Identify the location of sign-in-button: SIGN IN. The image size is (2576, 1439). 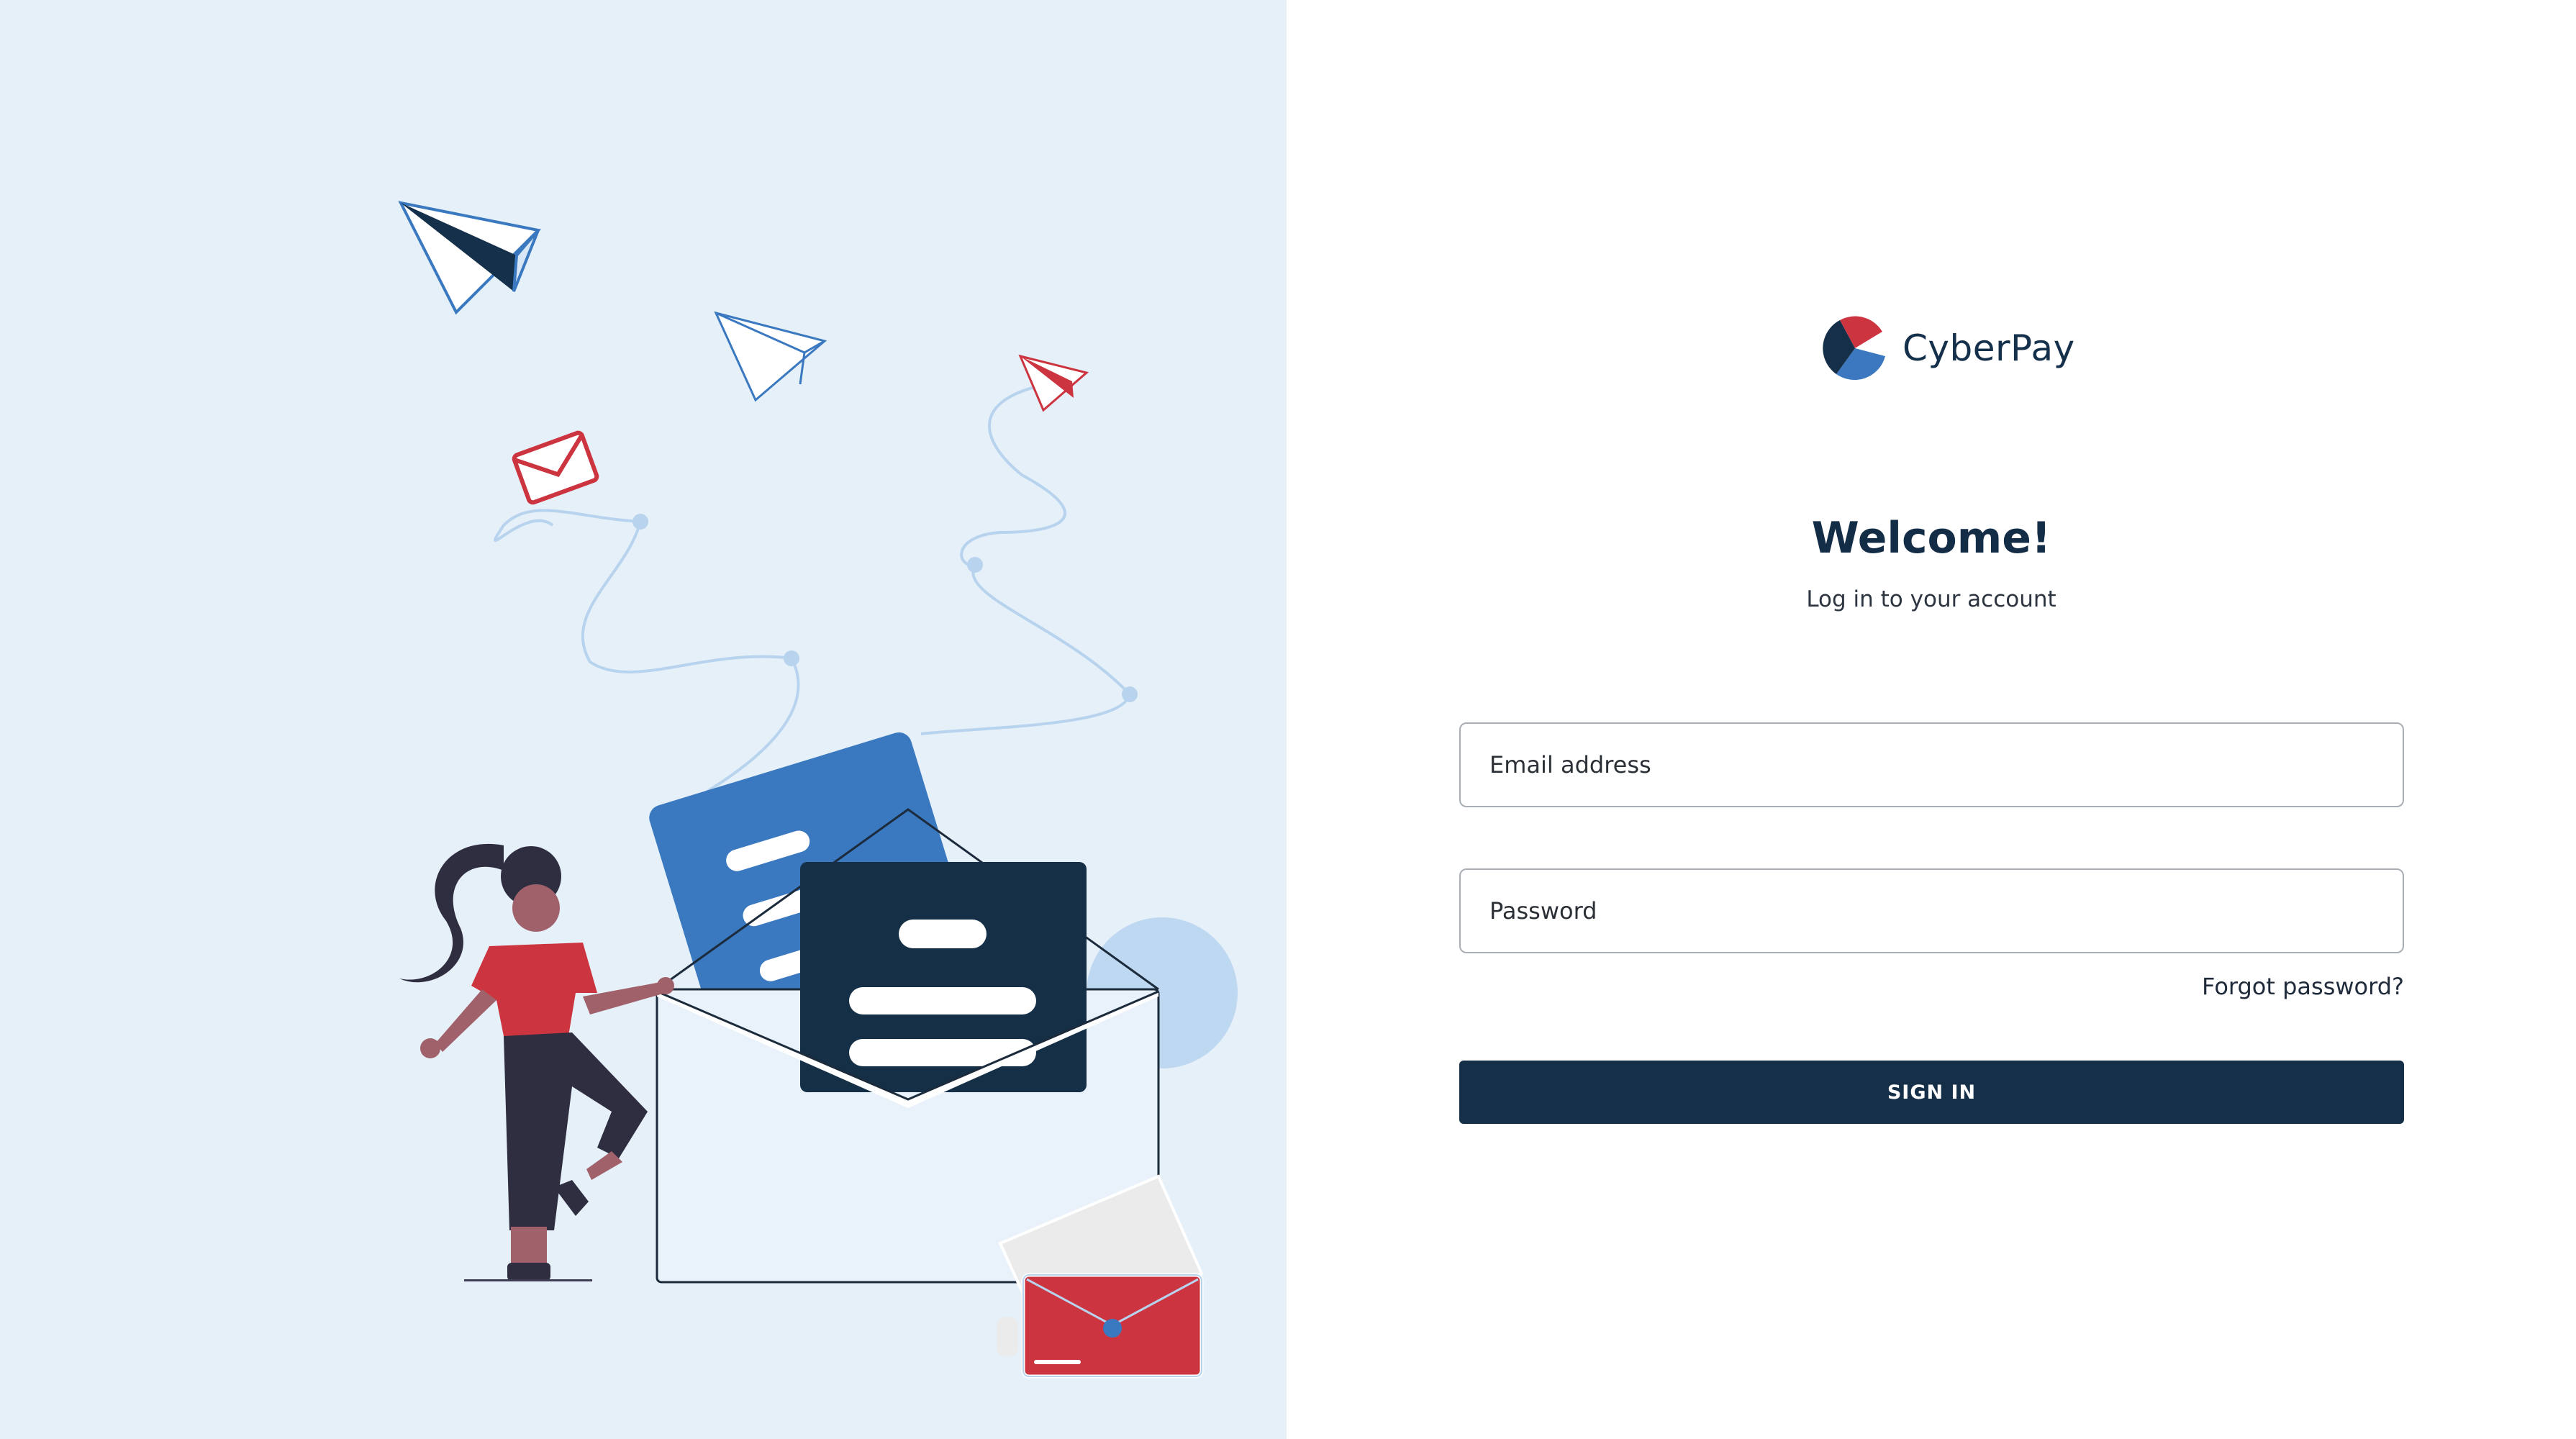
(1931, 1092).